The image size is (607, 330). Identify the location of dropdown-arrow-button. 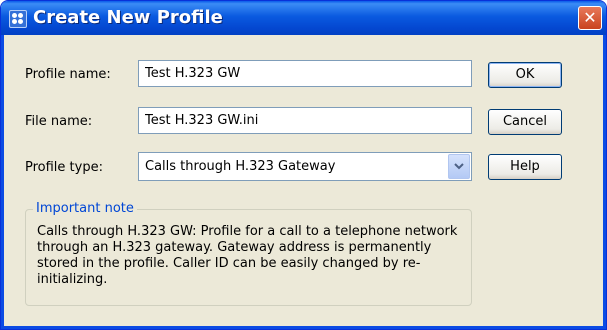
(459, 166).